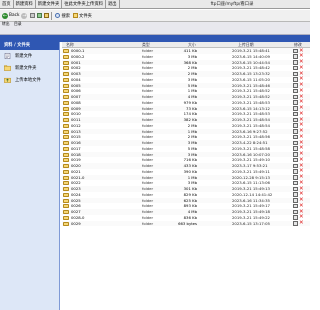  Describe the element at coordinates (186, 223) in the screenshot. I see `table-row: 0029 folder 663 bytes 2023-6-15 13:17:05 ✕` at that location.